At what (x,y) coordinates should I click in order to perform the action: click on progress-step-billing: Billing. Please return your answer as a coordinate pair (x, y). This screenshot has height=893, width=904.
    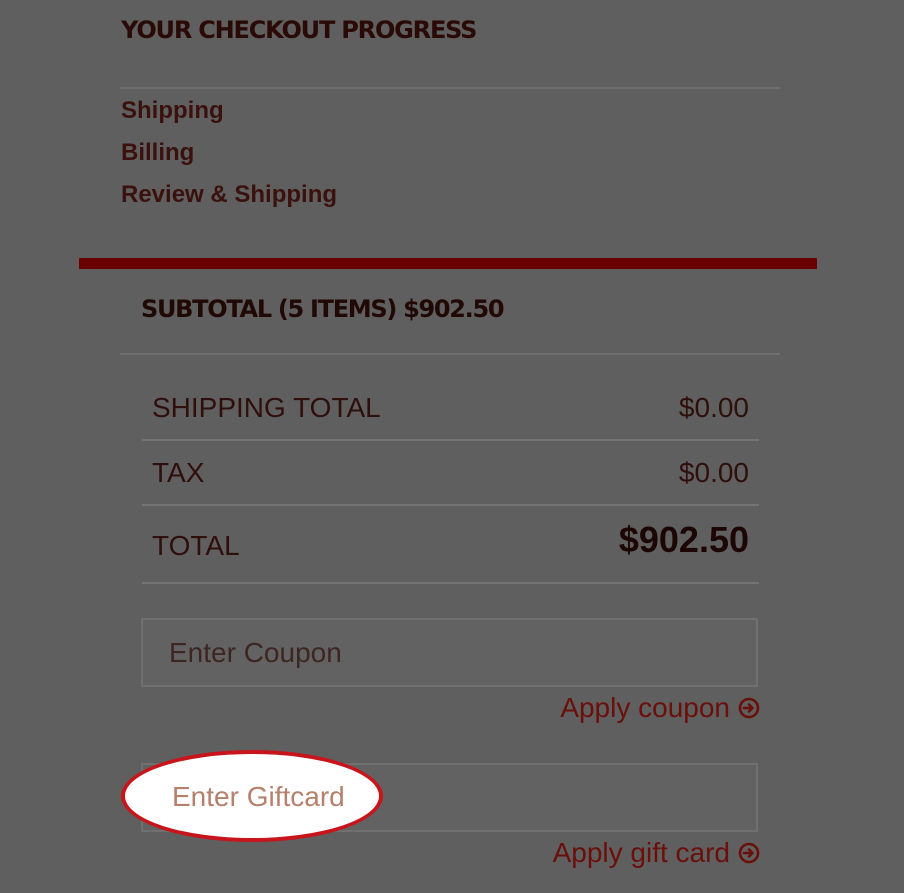
    Looking at the image, I should click on (229, 159).